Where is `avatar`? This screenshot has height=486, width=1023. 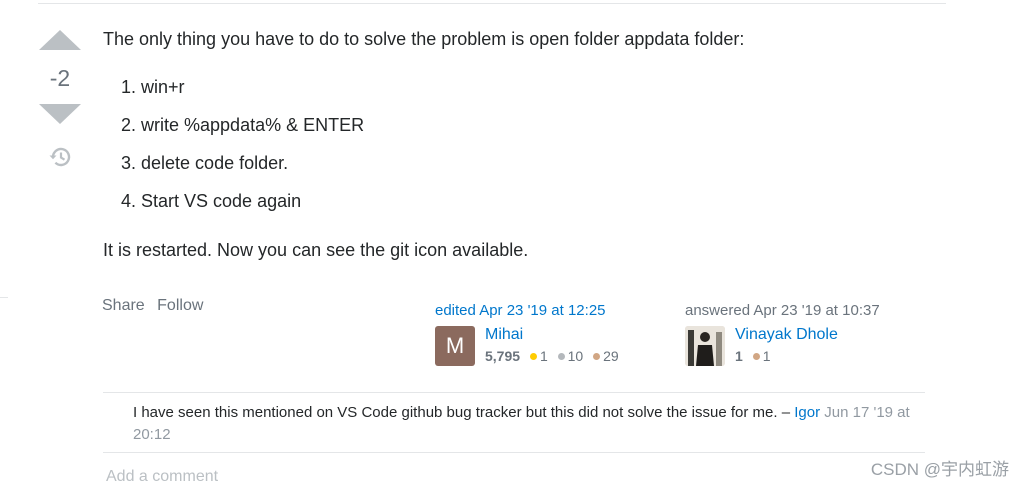 avatar is located at coordinates (705, 346).